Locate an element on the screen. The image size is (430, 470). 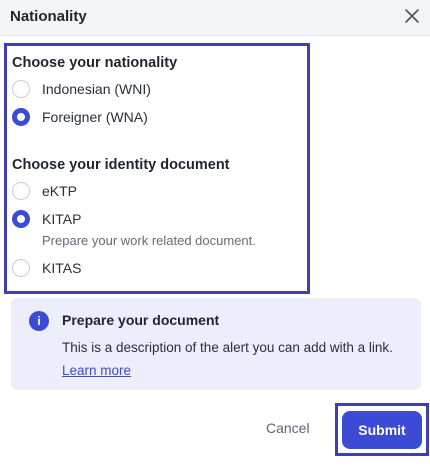
radio-option-indonesian: Indonesian (WNI) is located at coordinates (81, 89).